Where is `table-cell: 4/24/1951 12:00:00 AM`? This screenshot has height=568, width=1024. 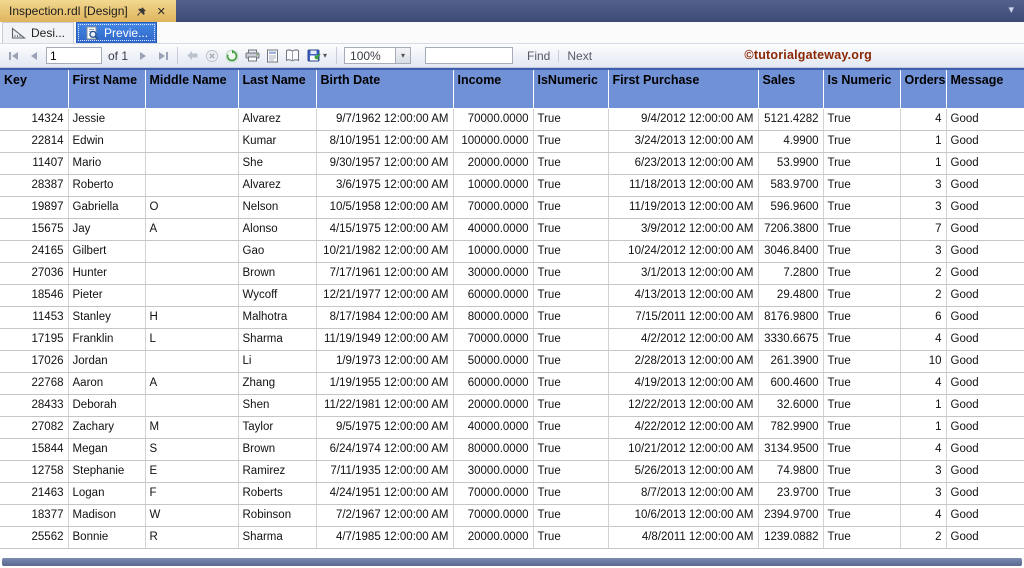 table-cell: 4/24/1951 12:00:00 AM is located at coordinates (385, 493).